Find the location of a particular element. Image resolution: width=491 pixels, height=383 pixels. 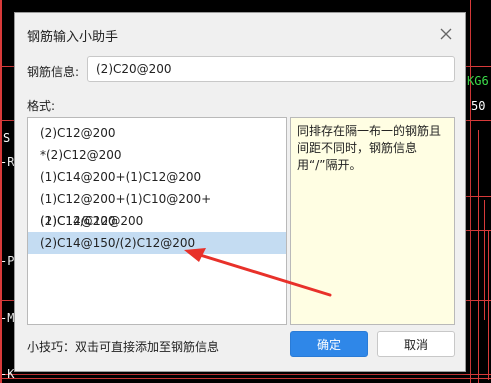

format-list-item: (1)C14@200+(1)C12@200 is located at coordinates (157, 177).